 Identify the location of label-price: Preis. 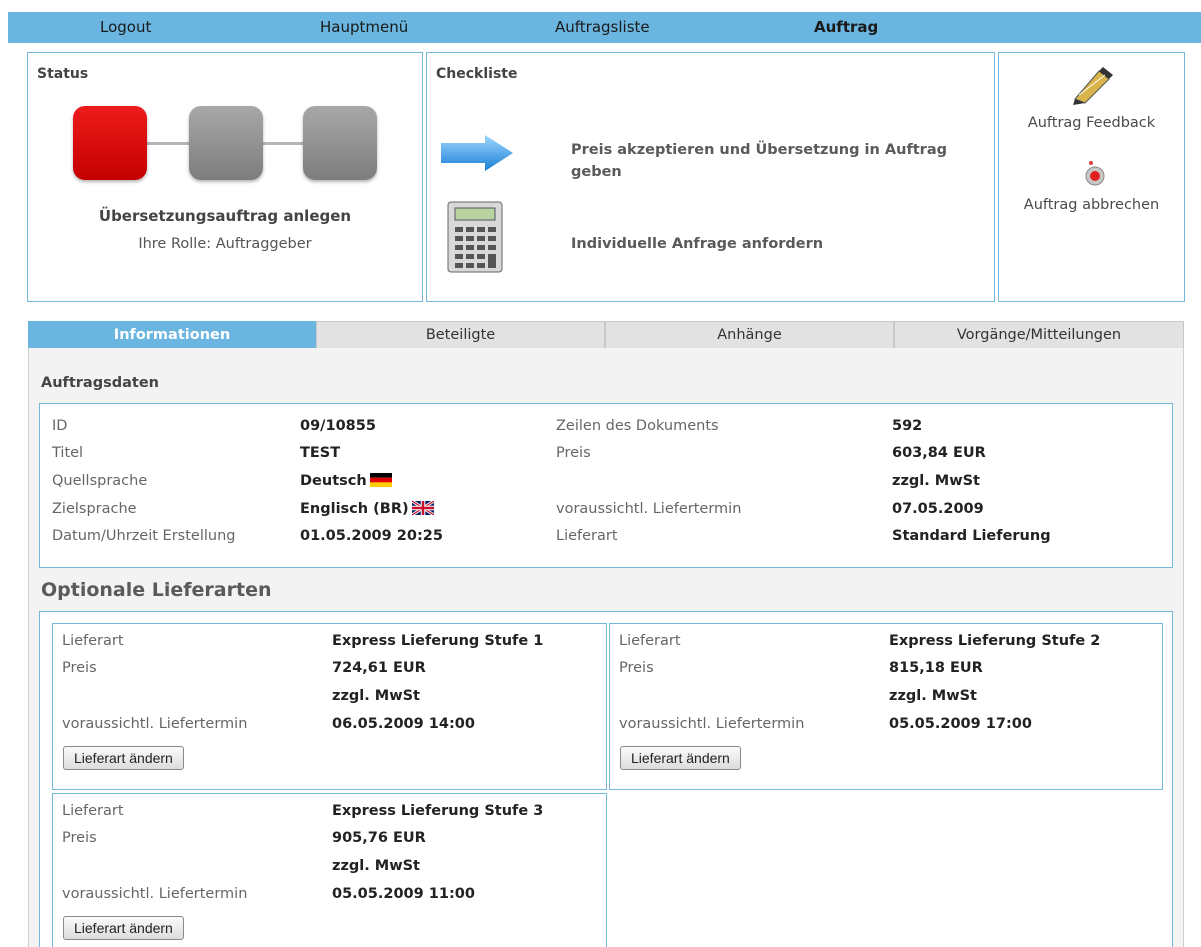
(573, 453).